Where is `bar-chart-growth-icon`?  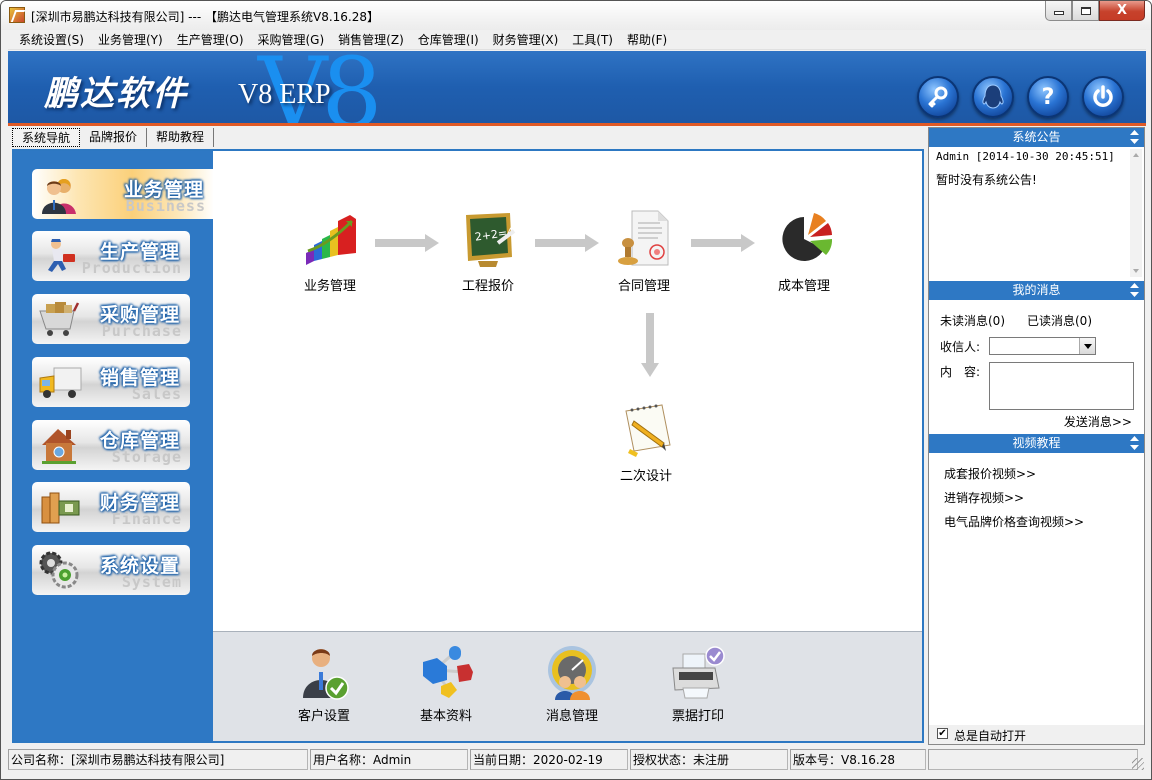
bar-chart-growth-icon is located at coordinates (331, 240).